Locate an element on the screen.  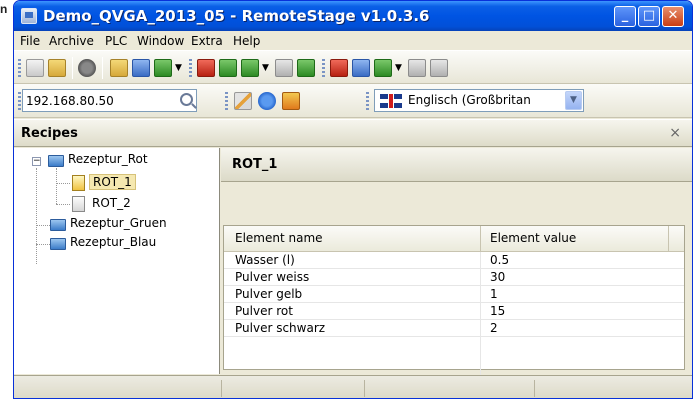
plc-sync-icon is located at coordinates (306, 68).